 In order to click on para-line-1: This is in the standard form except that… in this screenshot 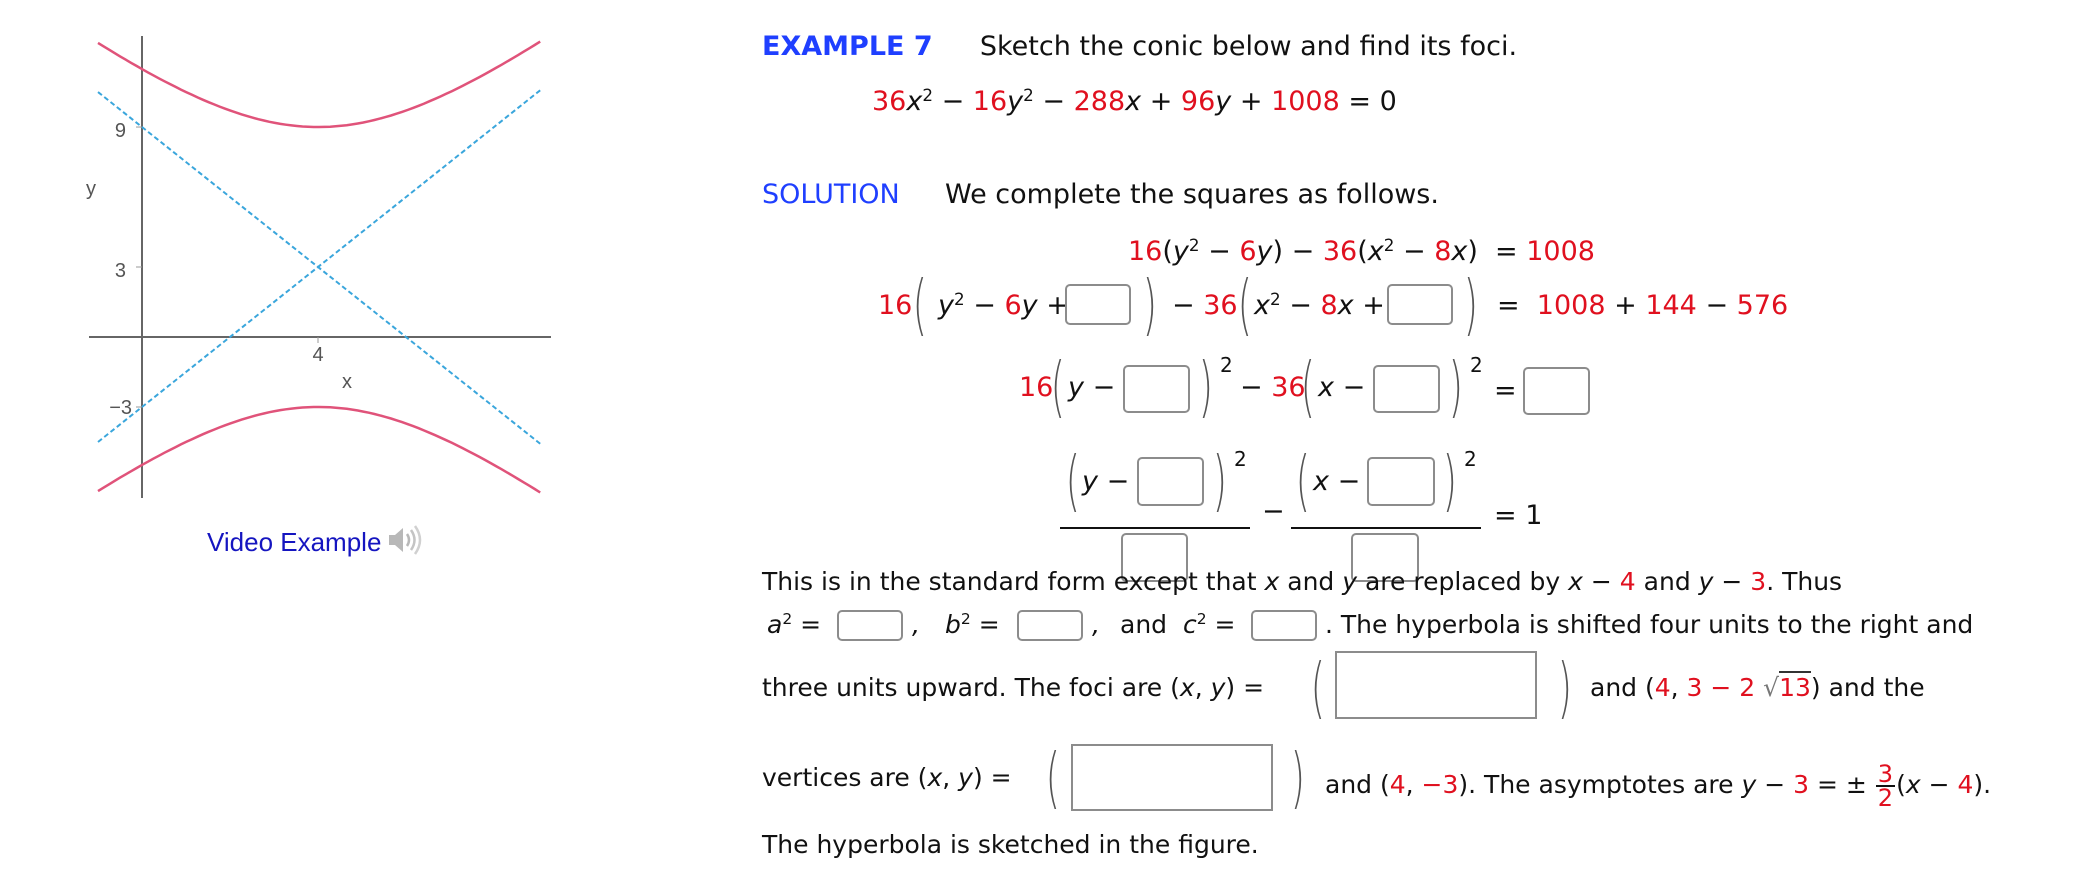, I will do `click(1302, 582)`.